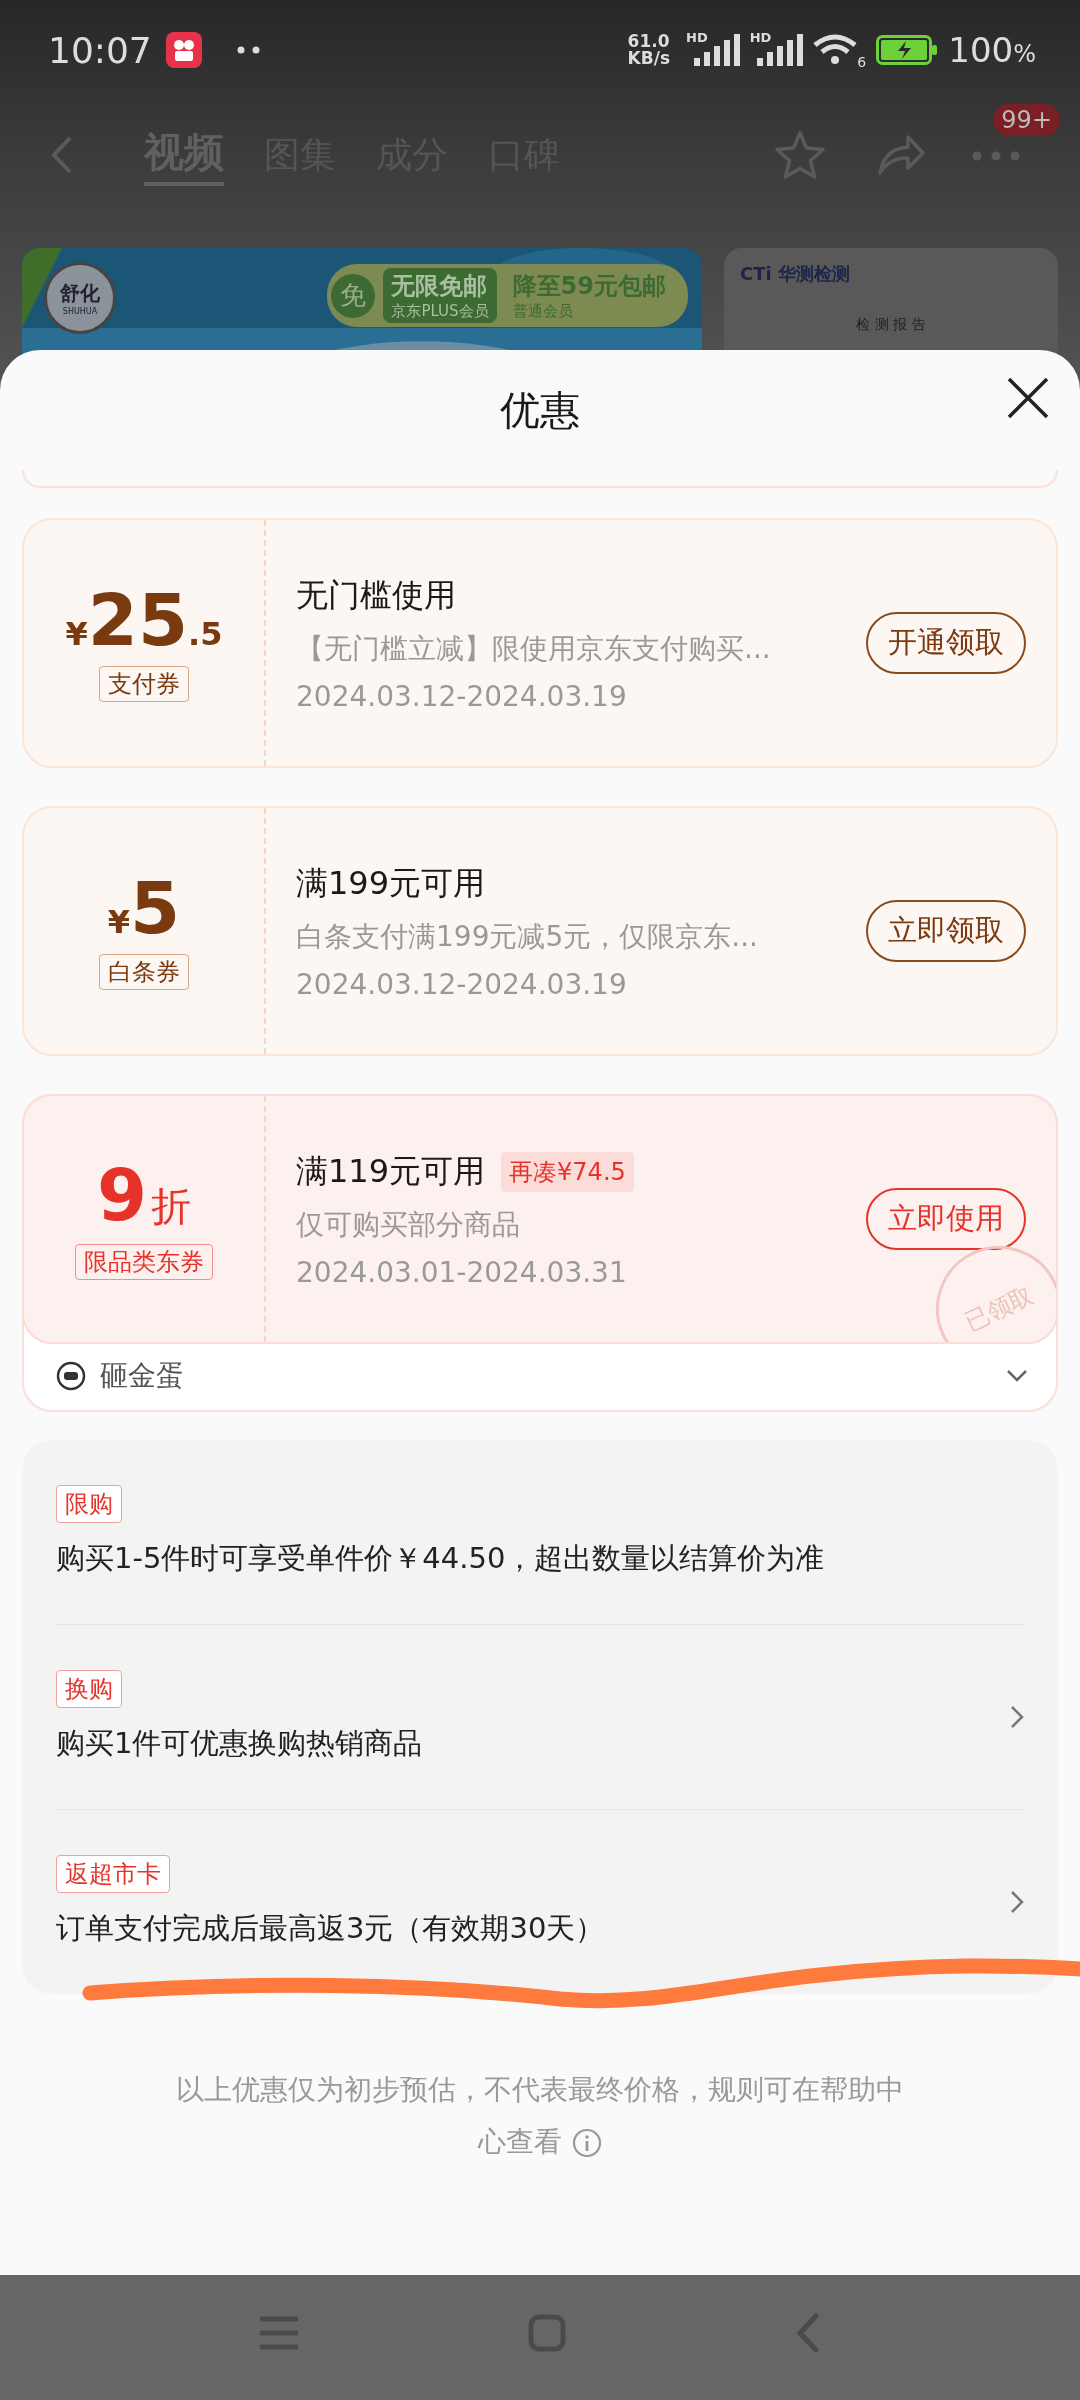  What do you see at coordinates (353, 295) in the screenshot?
I see `free-badge: 免` at bounding box center [353, 295].